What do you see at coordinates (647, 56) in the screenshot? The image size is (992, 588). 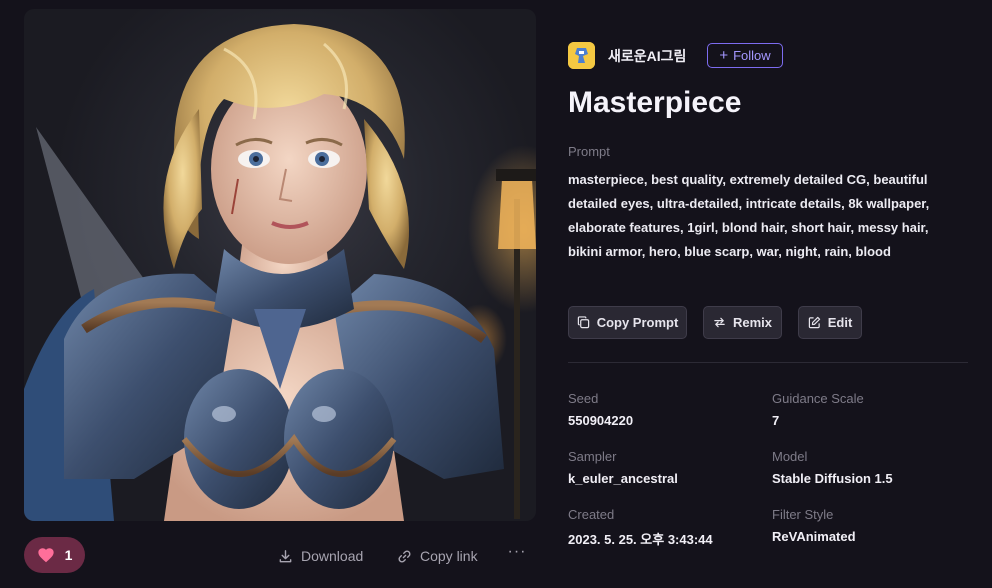 I see `author-name: 새로운AI그림` at bounding box center [647, 56].